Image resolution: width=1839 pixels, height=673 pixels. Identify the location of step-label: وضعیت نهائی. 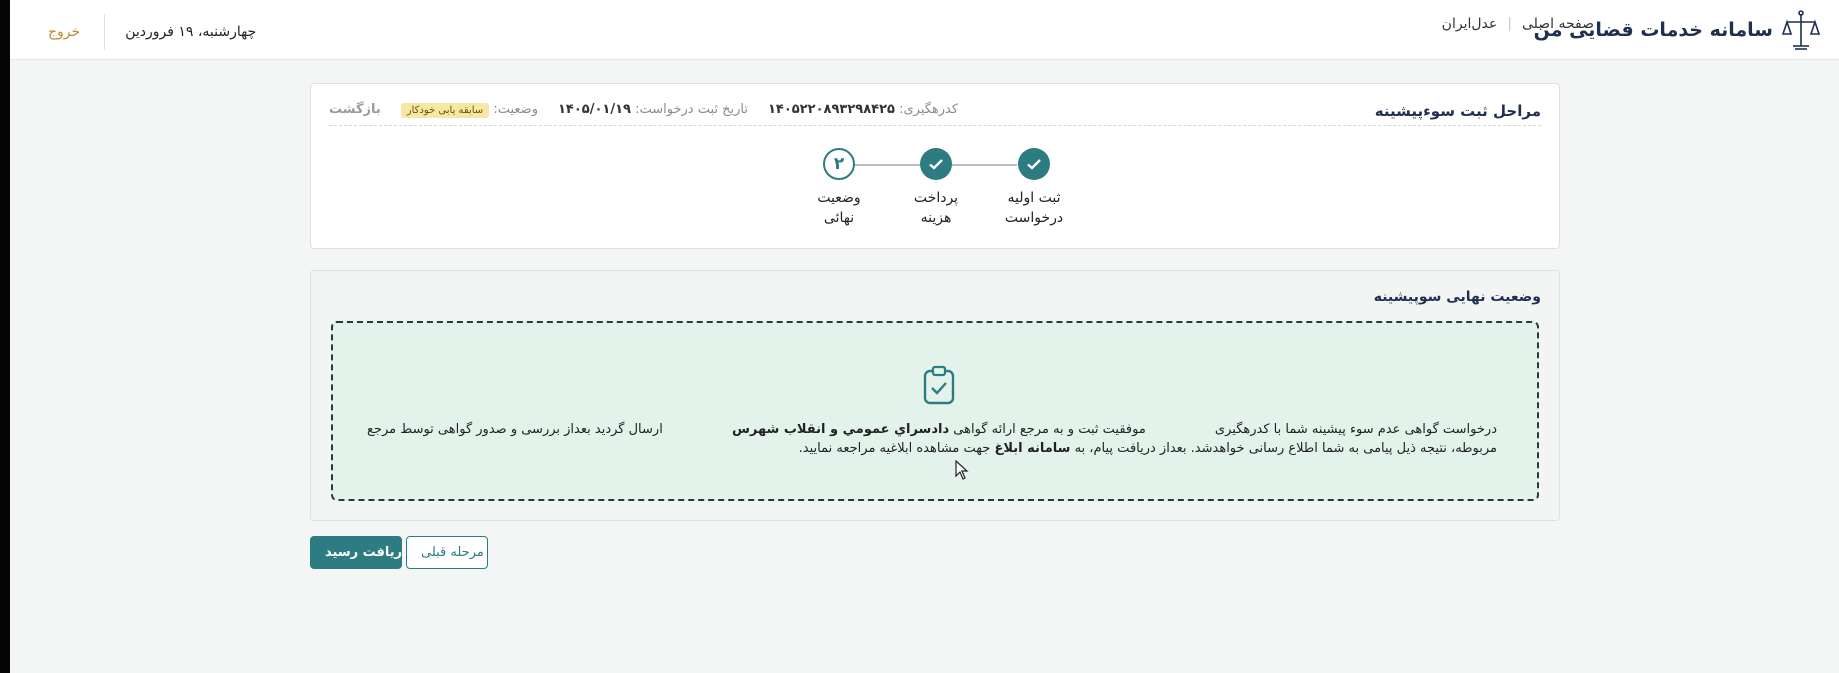
(839, 208).